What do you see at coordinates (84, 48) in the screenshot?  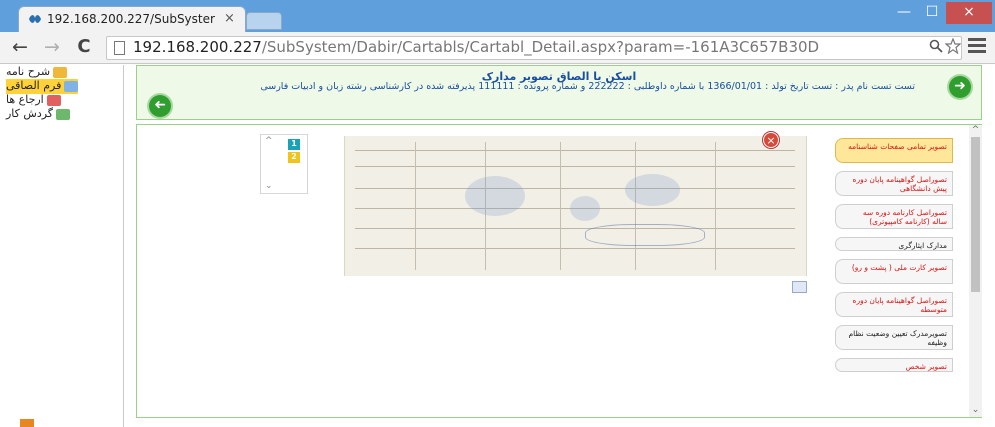 I see `reload-button: C` at bounding box center [84, 48].